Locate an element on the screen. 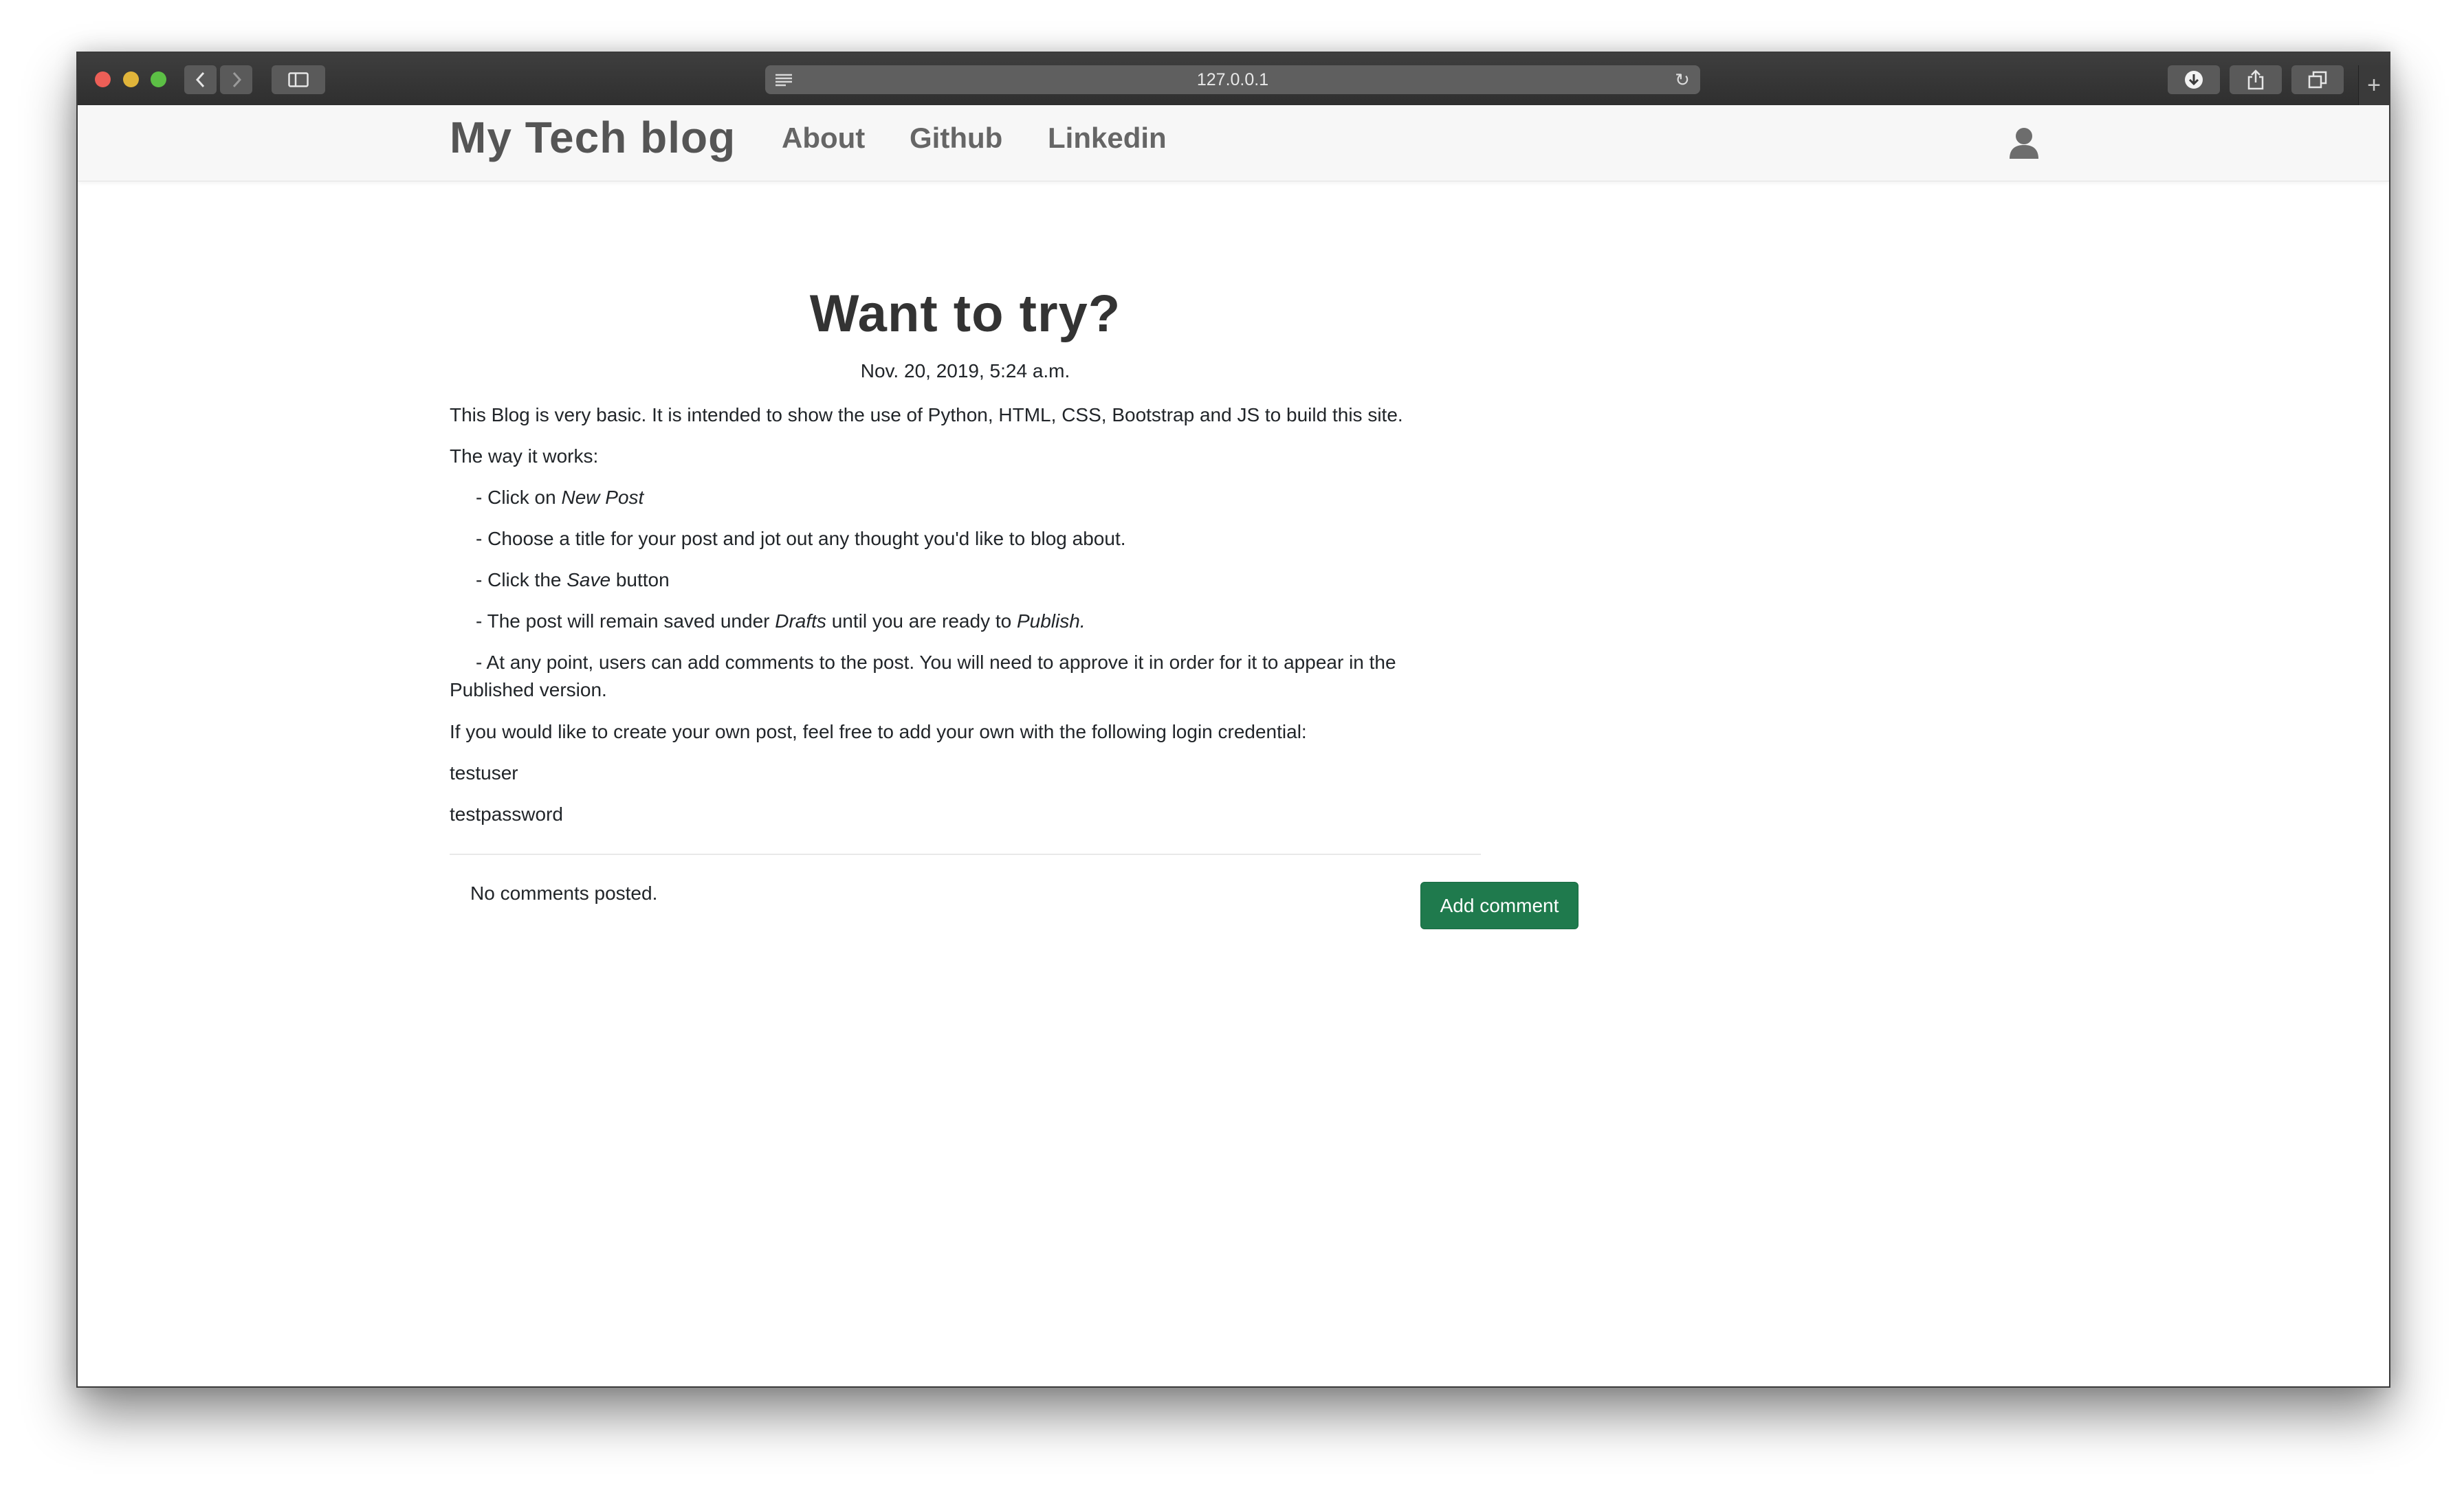 This screenshot has width=2464, height=1486. step-item-save: - Click the Save button is located at coordinates (955, 580).